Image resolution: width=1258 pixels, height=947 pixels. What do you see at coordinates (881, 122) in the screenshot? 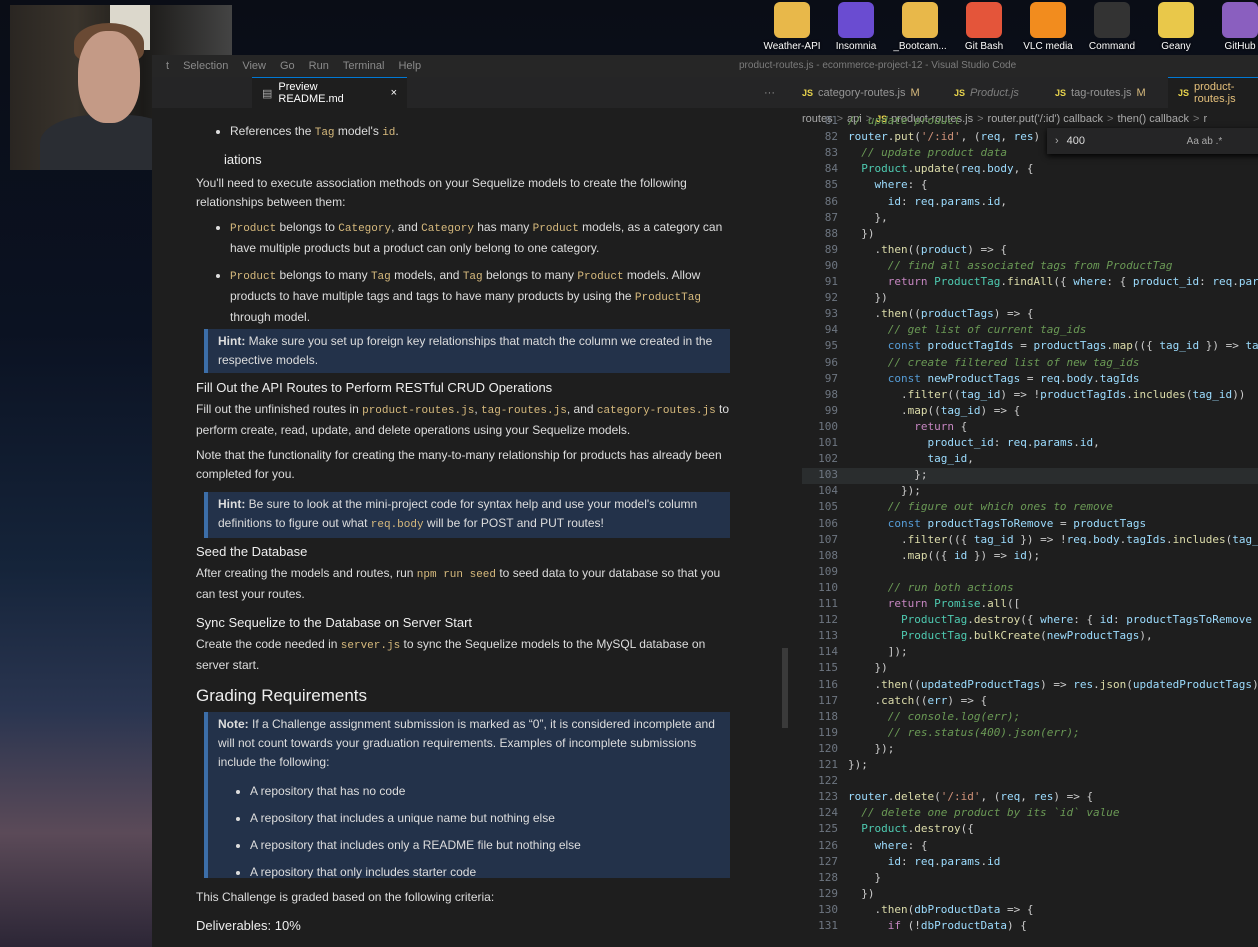
I see `code-line: 81 // update product` at bounding box center [881, 122].